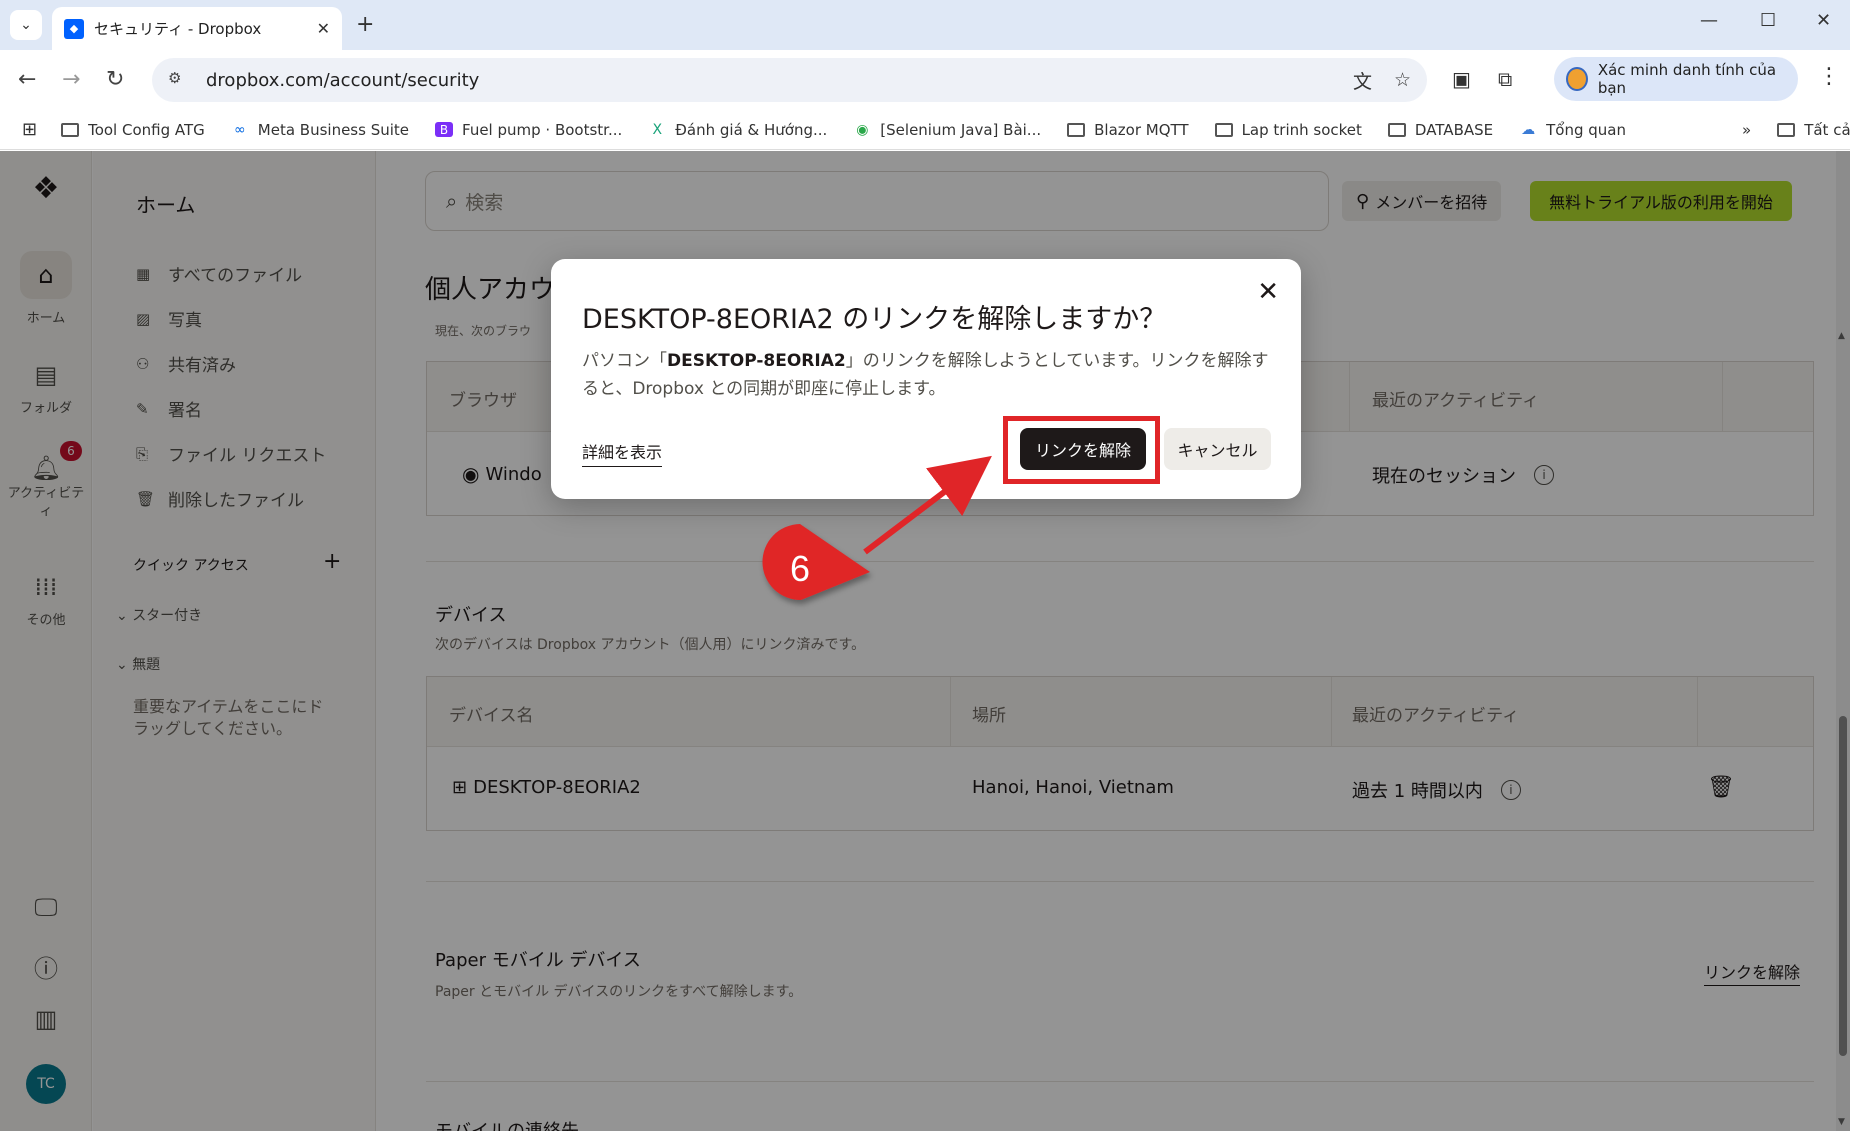  I want to click on all-bookmarks: Tất cả dấu trang, so click(1813, 130).